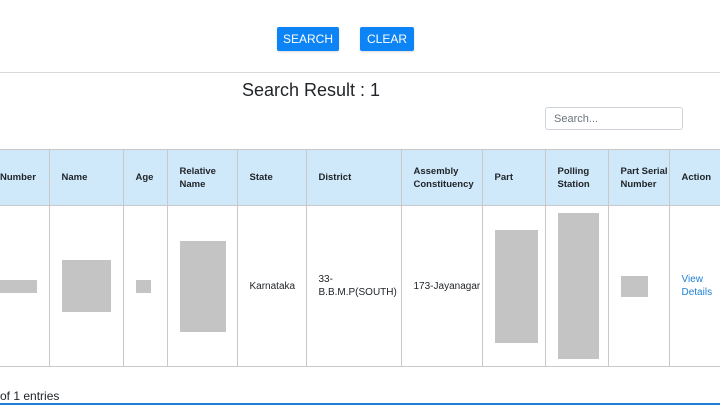 This screenshot has height=405, width=720. I want to click on redacted-name, so click(86, 286).